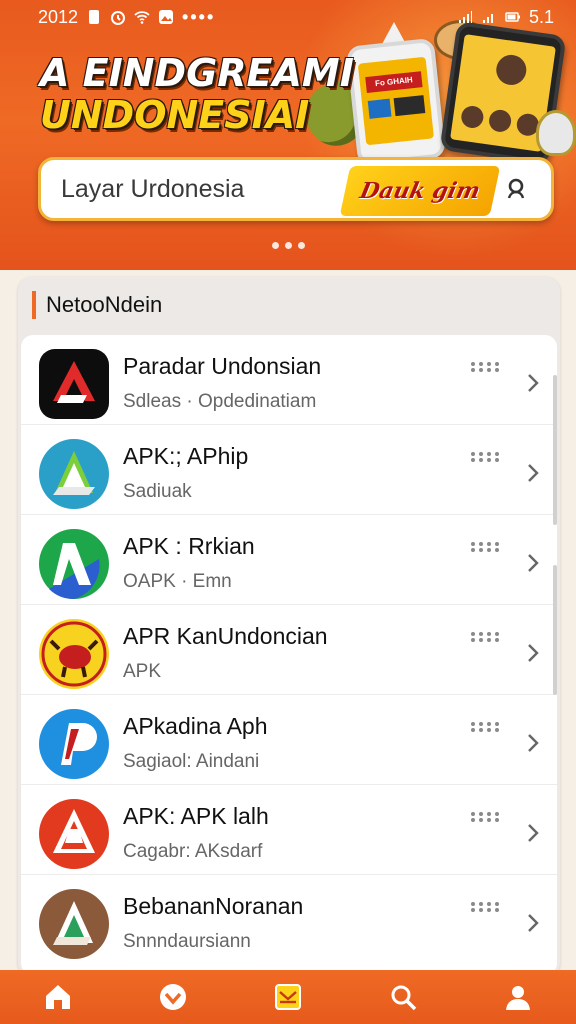  I want to click on app-subtitle: Snnndaursiann, so click(187, 941).